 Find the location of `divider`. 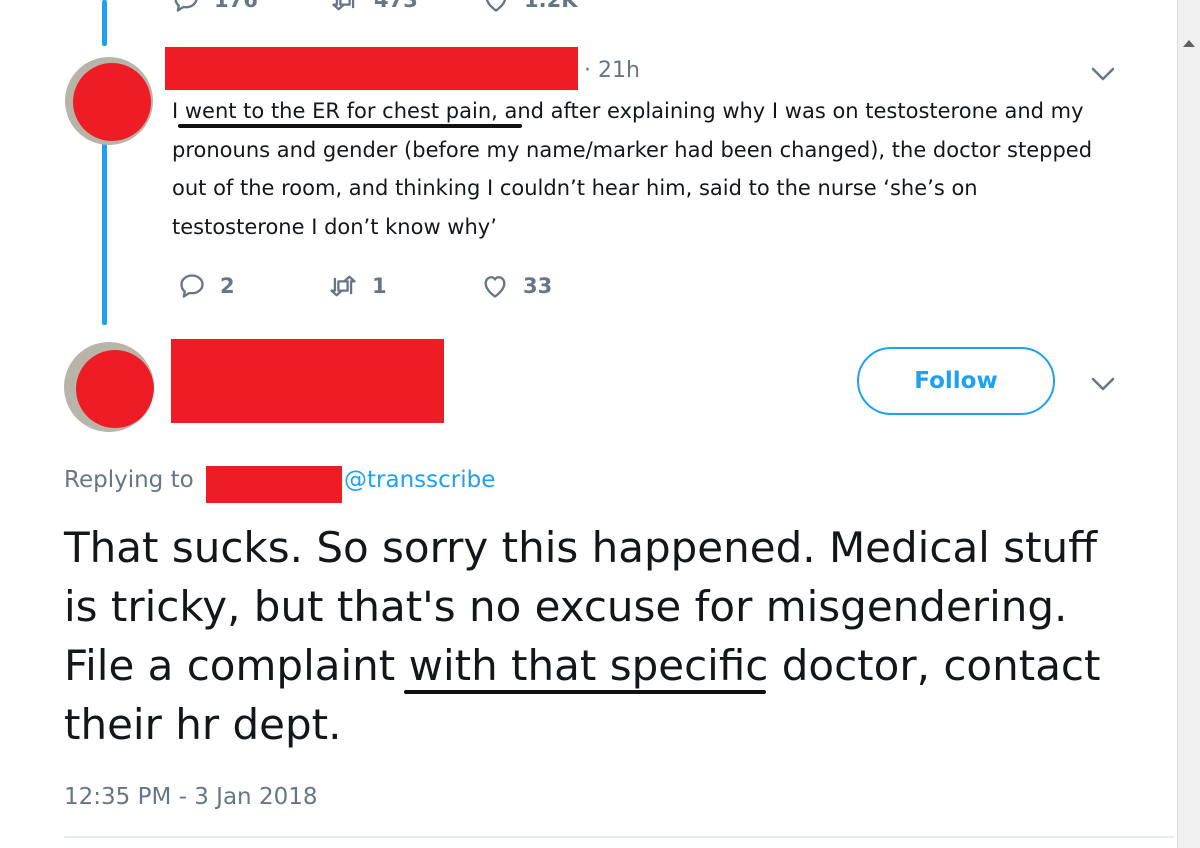

divider is located at coordinates (619, 837).